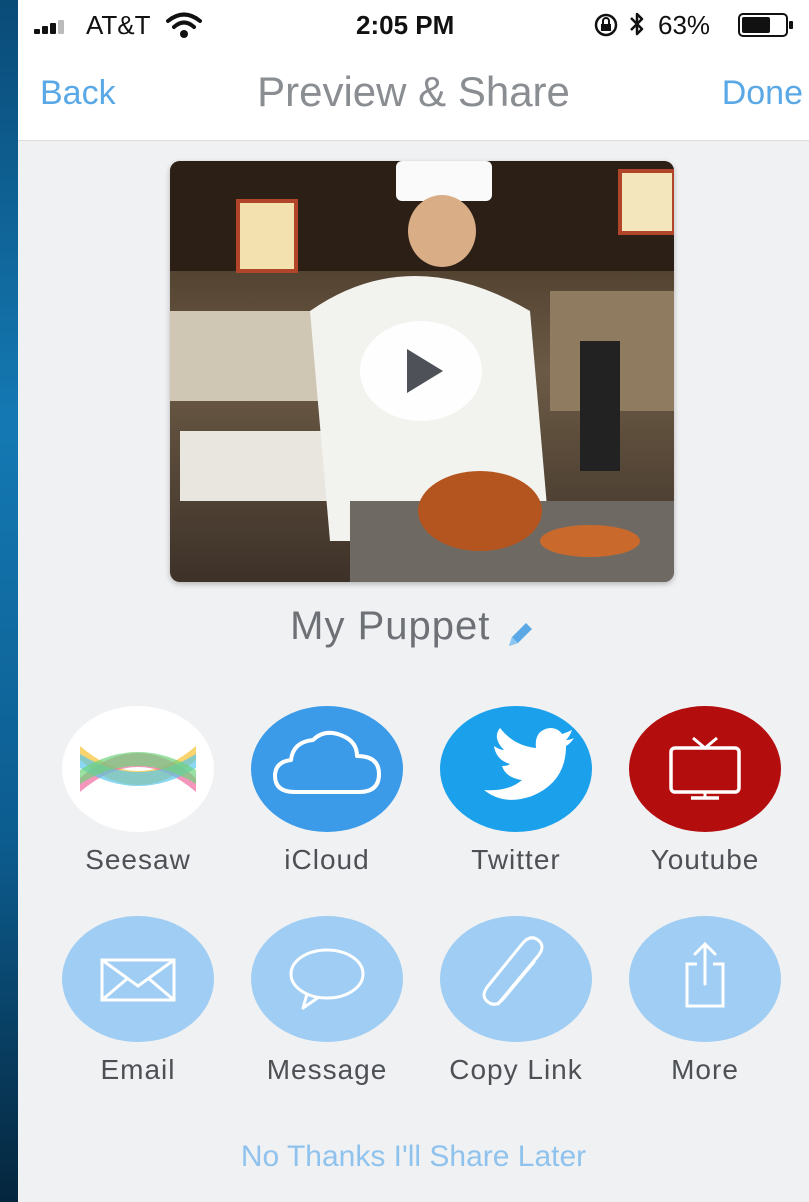 This screenshot has height=1202, width=809. Describe the element at coordinates (606, 25) in the screenshot. I see `rotation-lock-icon` at that location.